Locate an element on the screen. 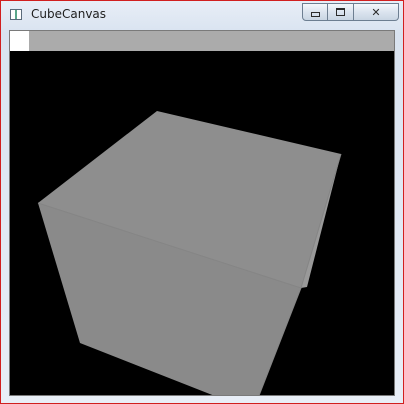  caption-buttons: ✕ is located at coordinates (351, 12).